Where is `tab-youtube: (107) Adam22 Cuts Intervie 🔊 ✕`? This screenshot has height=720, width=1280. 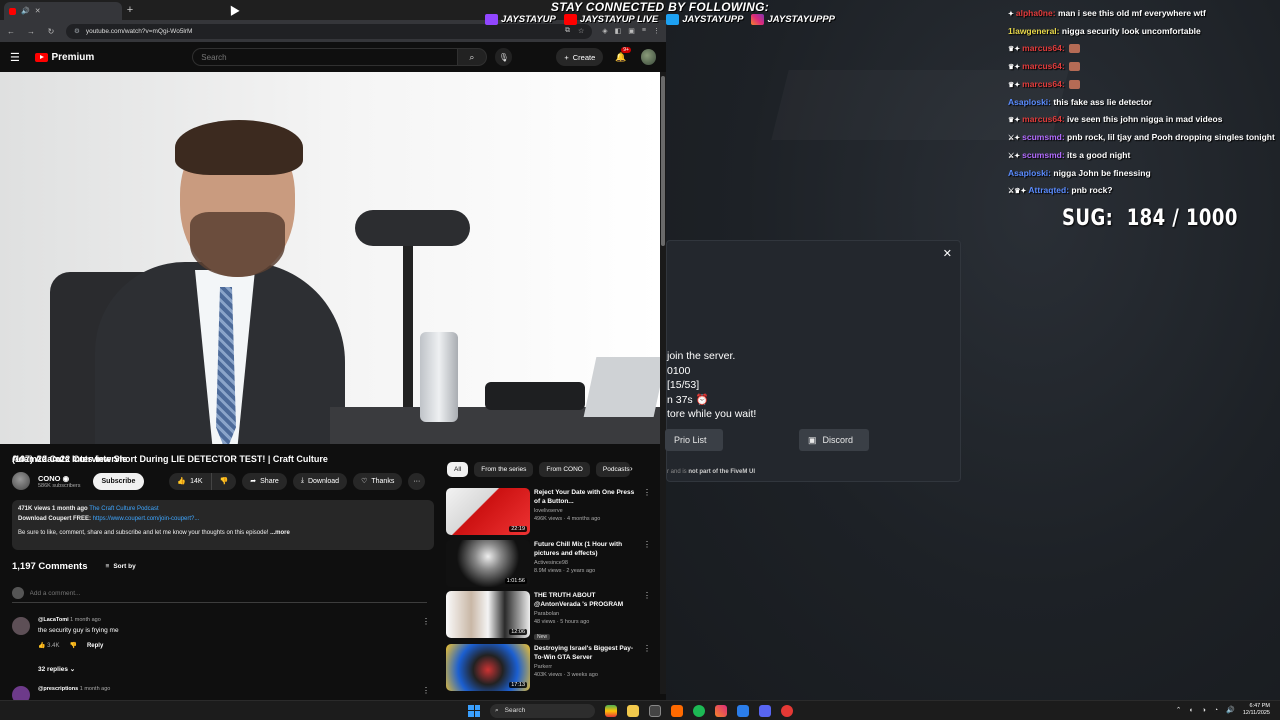
tab-youtube: (107) Adam22 Cuts Intervie 🔊 ✕ is located at coordinates (65, 233).